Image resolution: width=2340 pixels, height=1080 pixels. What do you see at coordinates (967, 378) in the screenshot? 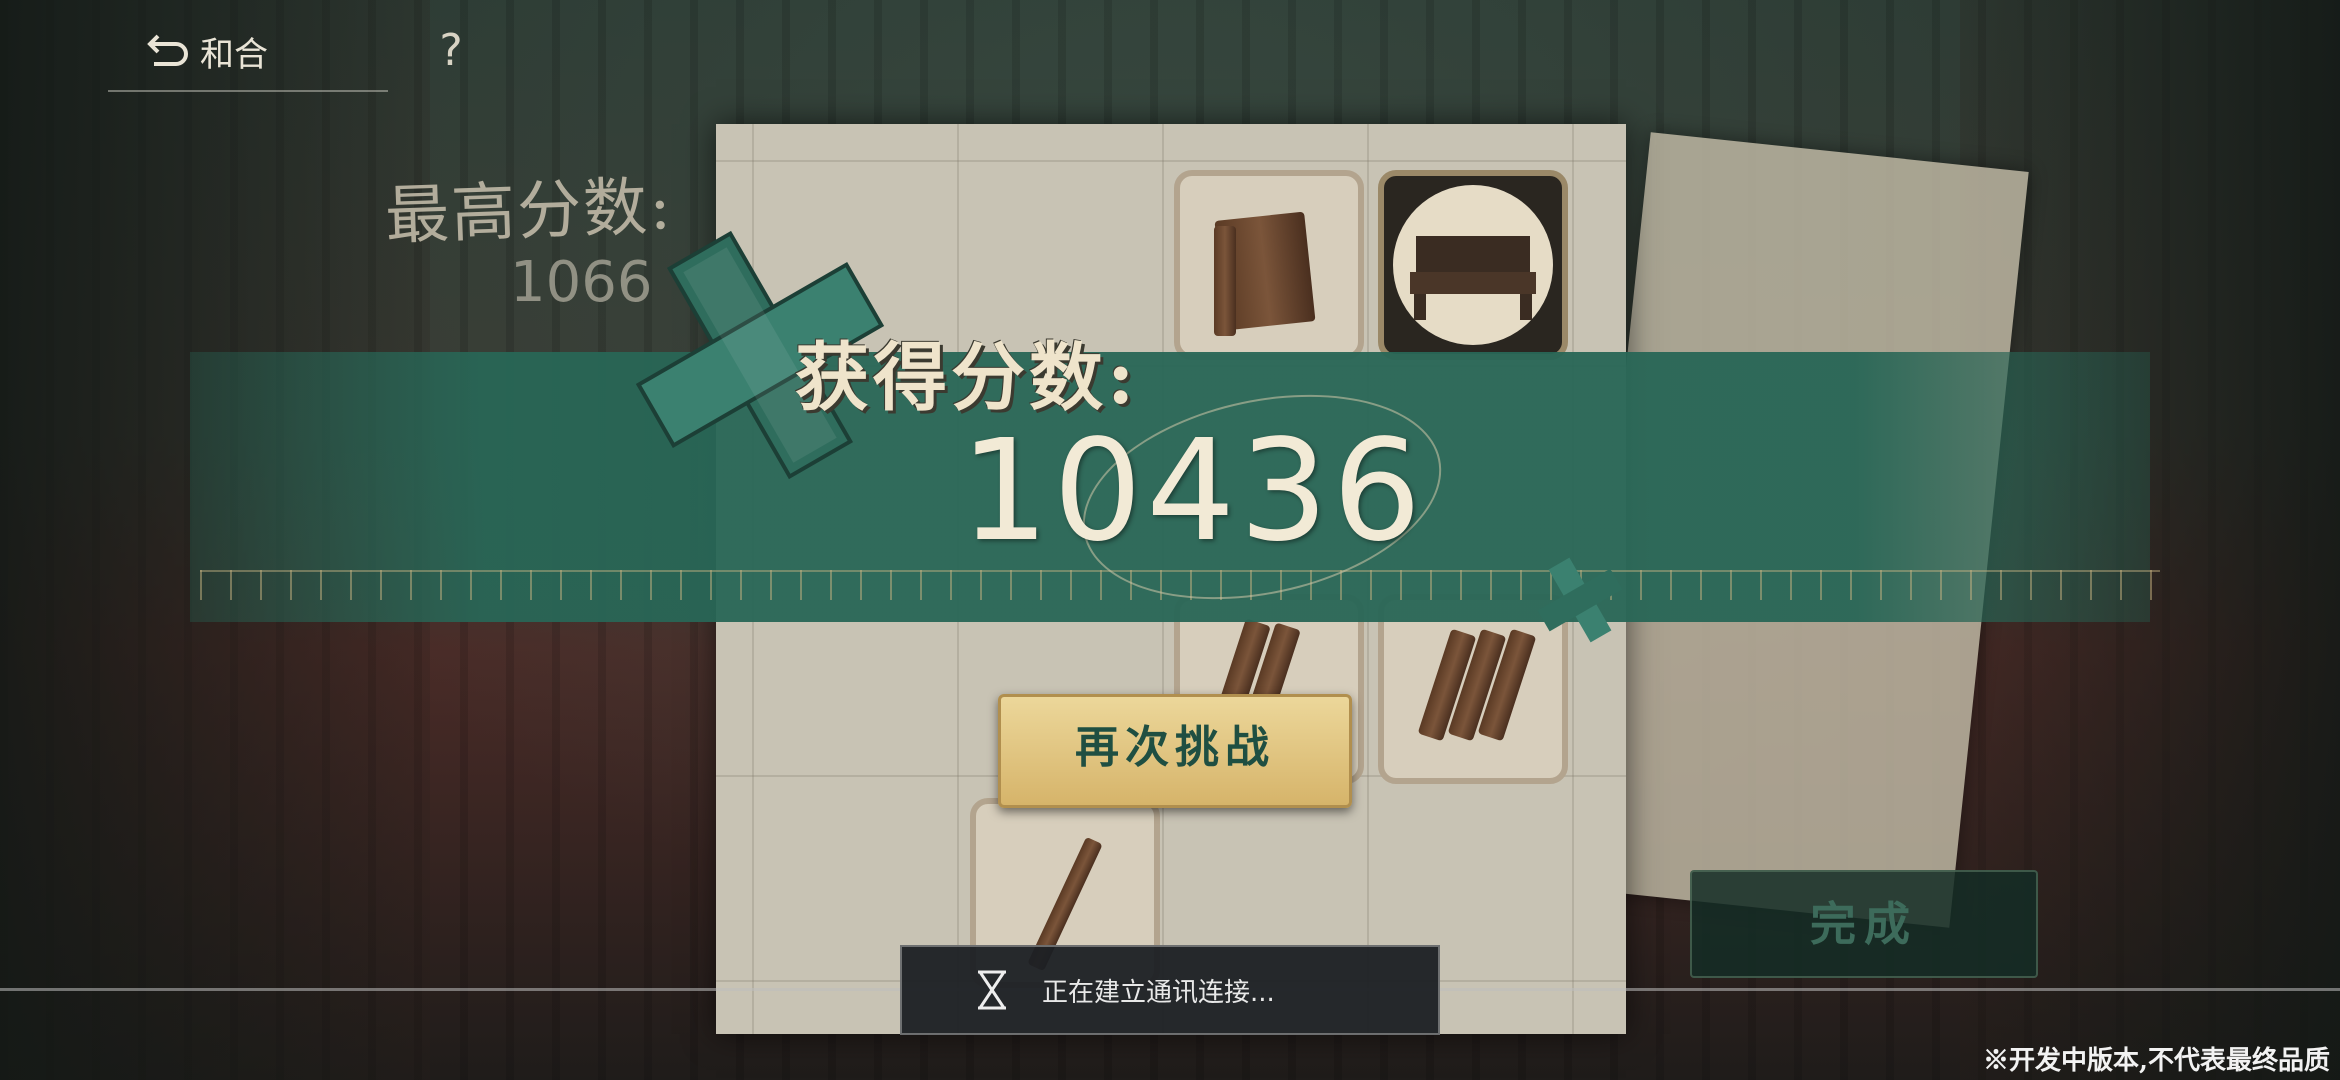
I see `score-label: 获得分数:` at bounding box center [967, 378].